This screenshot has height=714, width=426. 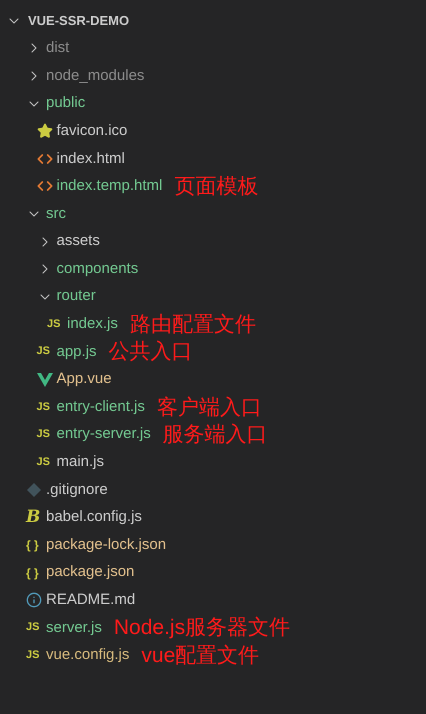 What do you see at coordinates (216, 186) in the screenshot?
I see `annotation: 页面模板` at bounding box center [216, 186].